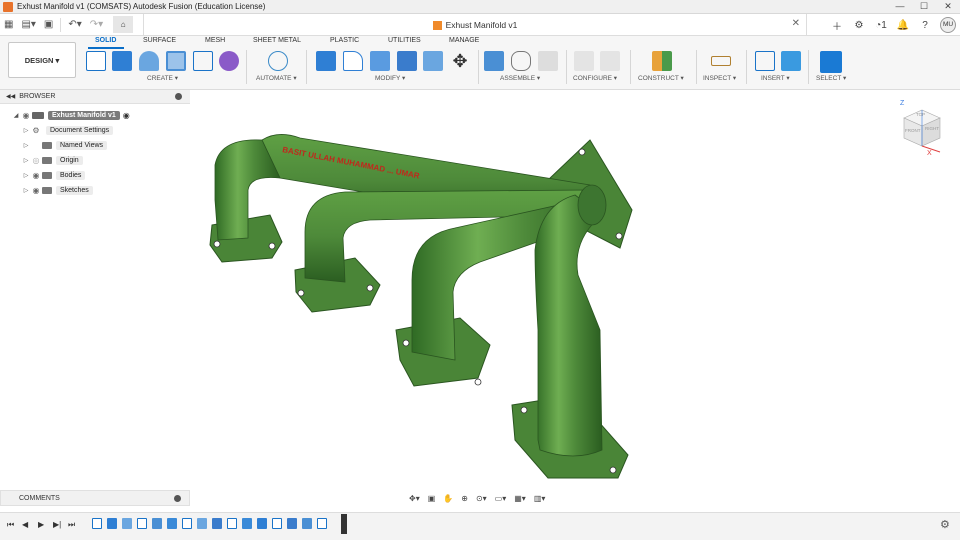 The width and height of the screenshot is (960, 540). Describe the element at coordinates (900, 7) in the screenshot. I see `minimize-button: —` at that location.